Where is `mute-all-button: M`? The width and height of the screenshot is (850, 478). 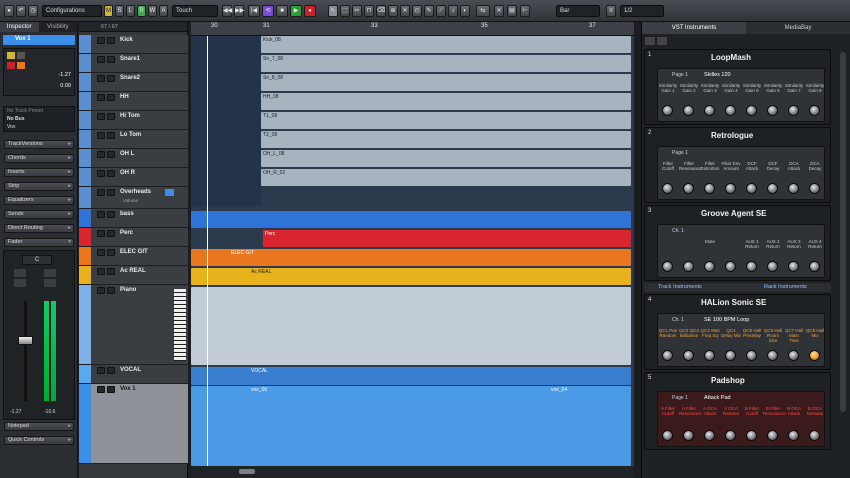 mute-all-button: M is located at coordinates (108, 11).